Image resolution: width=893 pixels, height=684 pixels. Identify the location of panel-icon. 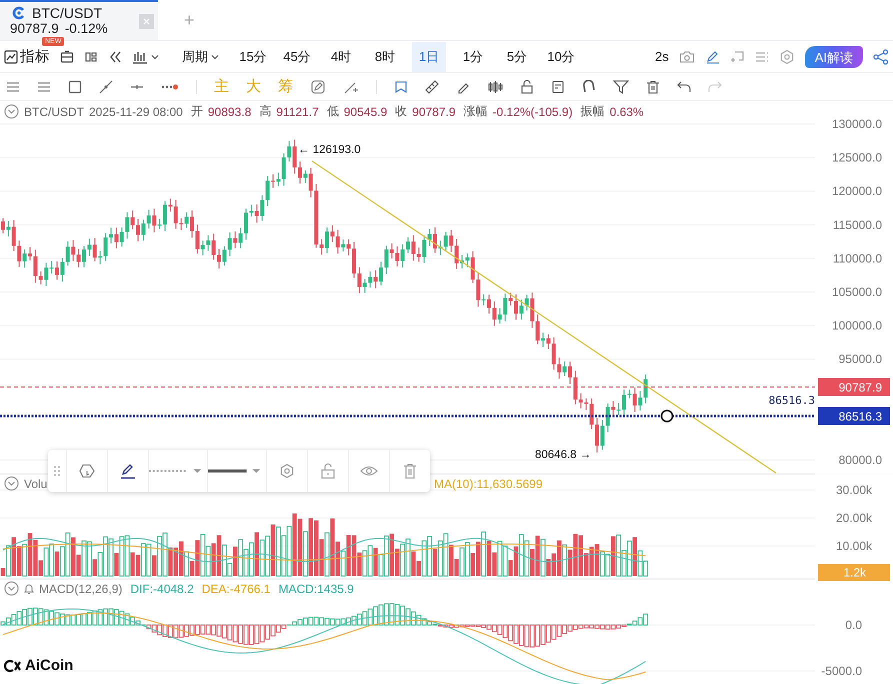
(67, 57).